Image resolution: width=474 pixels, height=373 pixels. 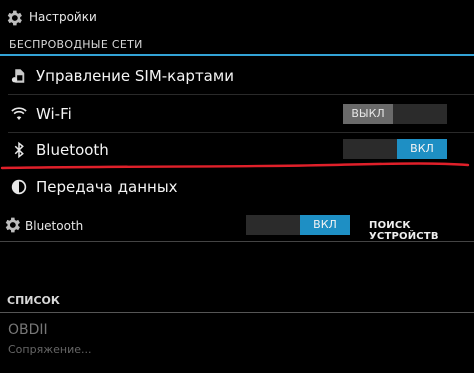 I want to click on section-header-wireless: БЕСПРОВОДНЫЕ СЕТИ, so click(x=76, y=44).